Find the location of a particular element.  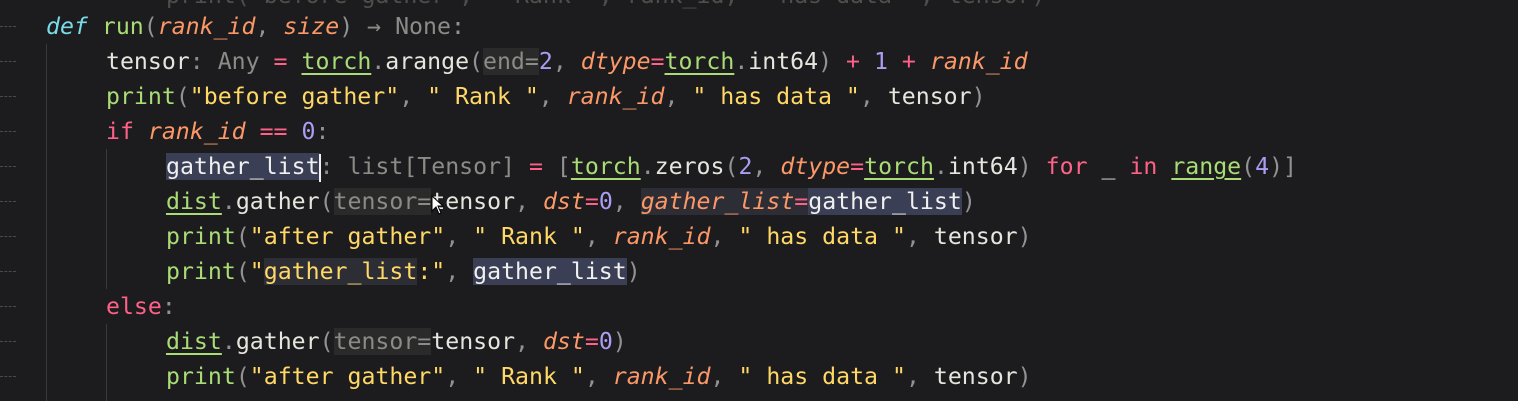

code-line-10: dist.gather(tensor=tensor, dst=0) is located at coordinates (396, 341).